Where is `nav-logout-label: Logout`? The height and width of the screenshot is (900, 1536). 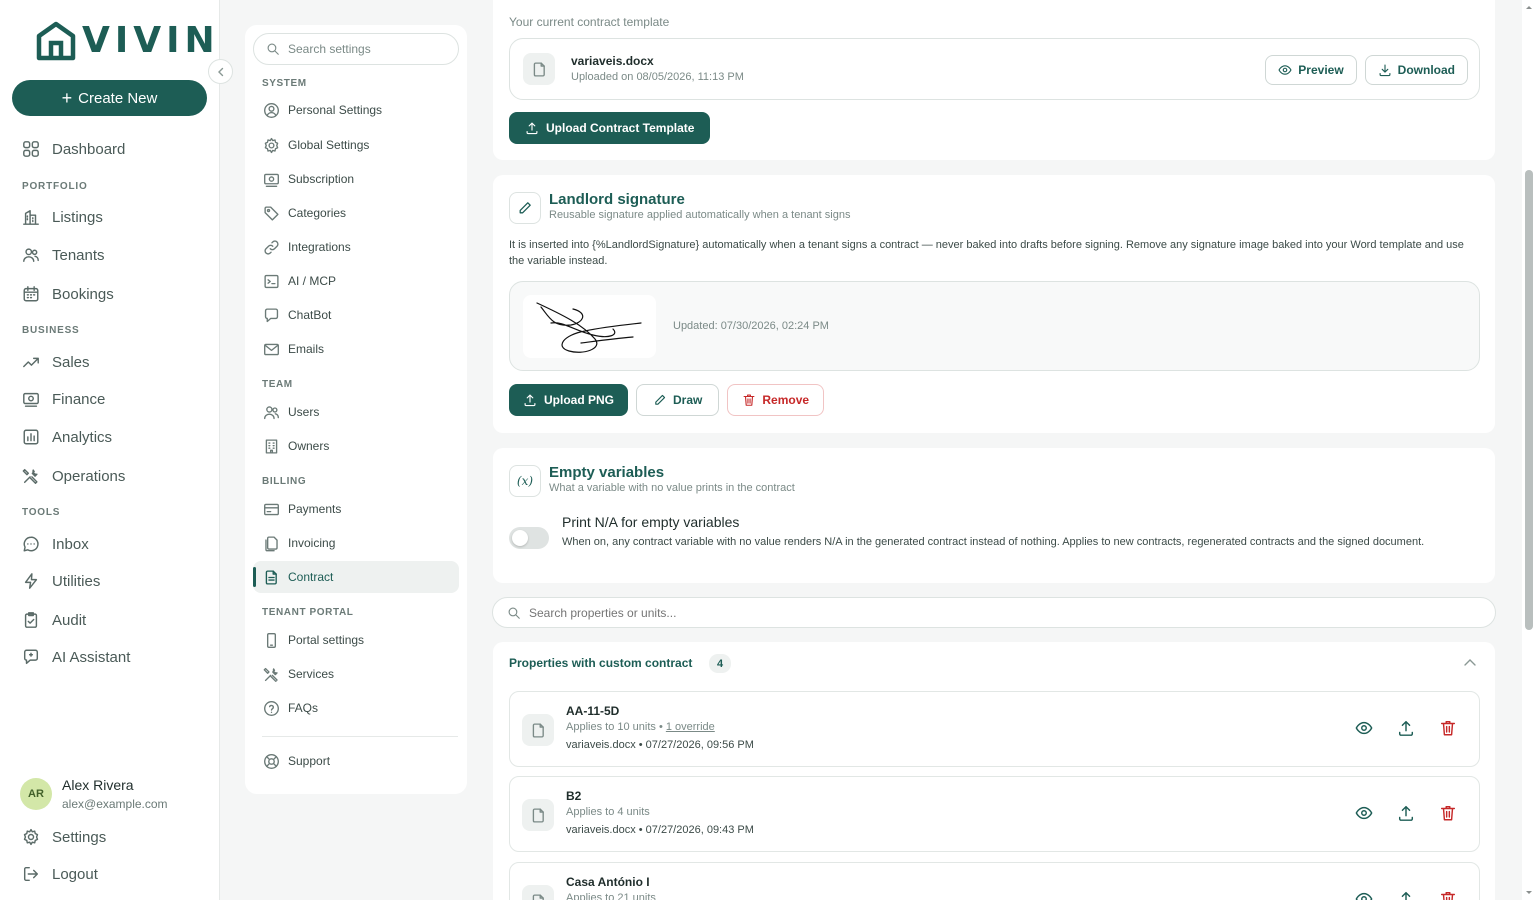
nav-logout-label: Logout is located at coordinates (75, 874).